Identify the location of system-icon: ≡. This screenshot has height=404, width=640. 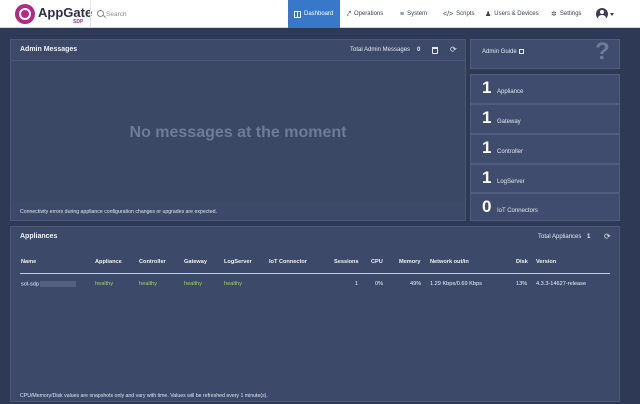
(402, 14).